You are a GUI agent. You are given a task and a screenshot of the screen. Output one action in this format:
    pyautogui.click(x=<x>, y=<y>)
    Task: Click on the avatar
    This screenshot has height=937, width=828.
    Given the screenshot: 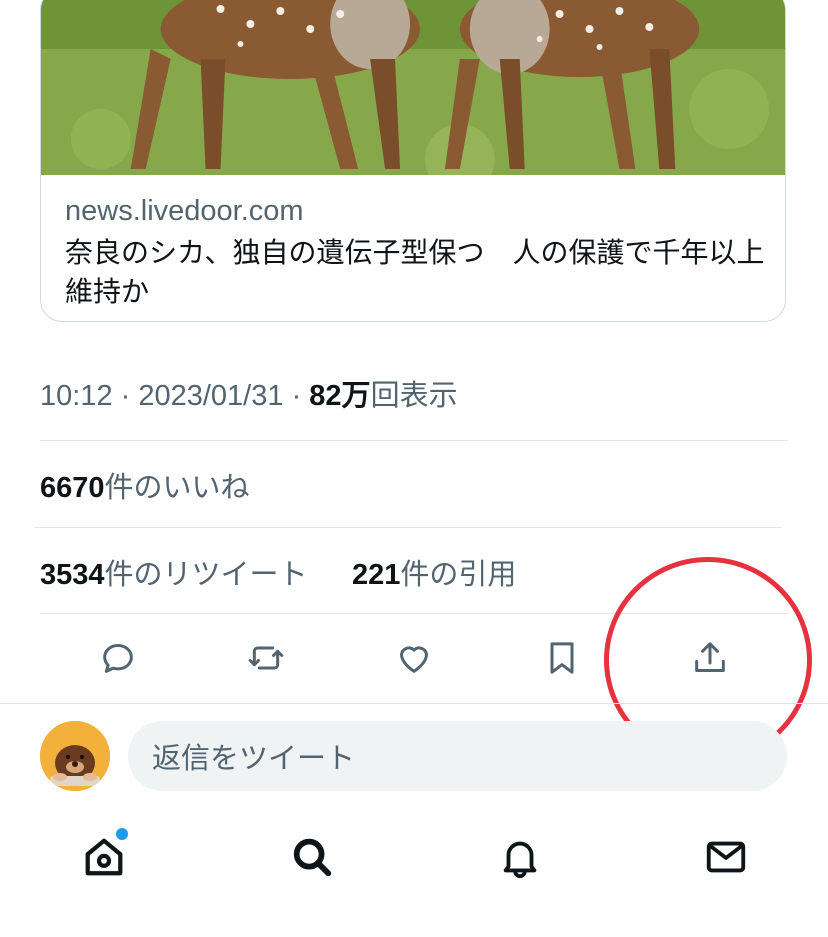 What is the action you would take?
    pyautogui.click(x=75, y=756)
    